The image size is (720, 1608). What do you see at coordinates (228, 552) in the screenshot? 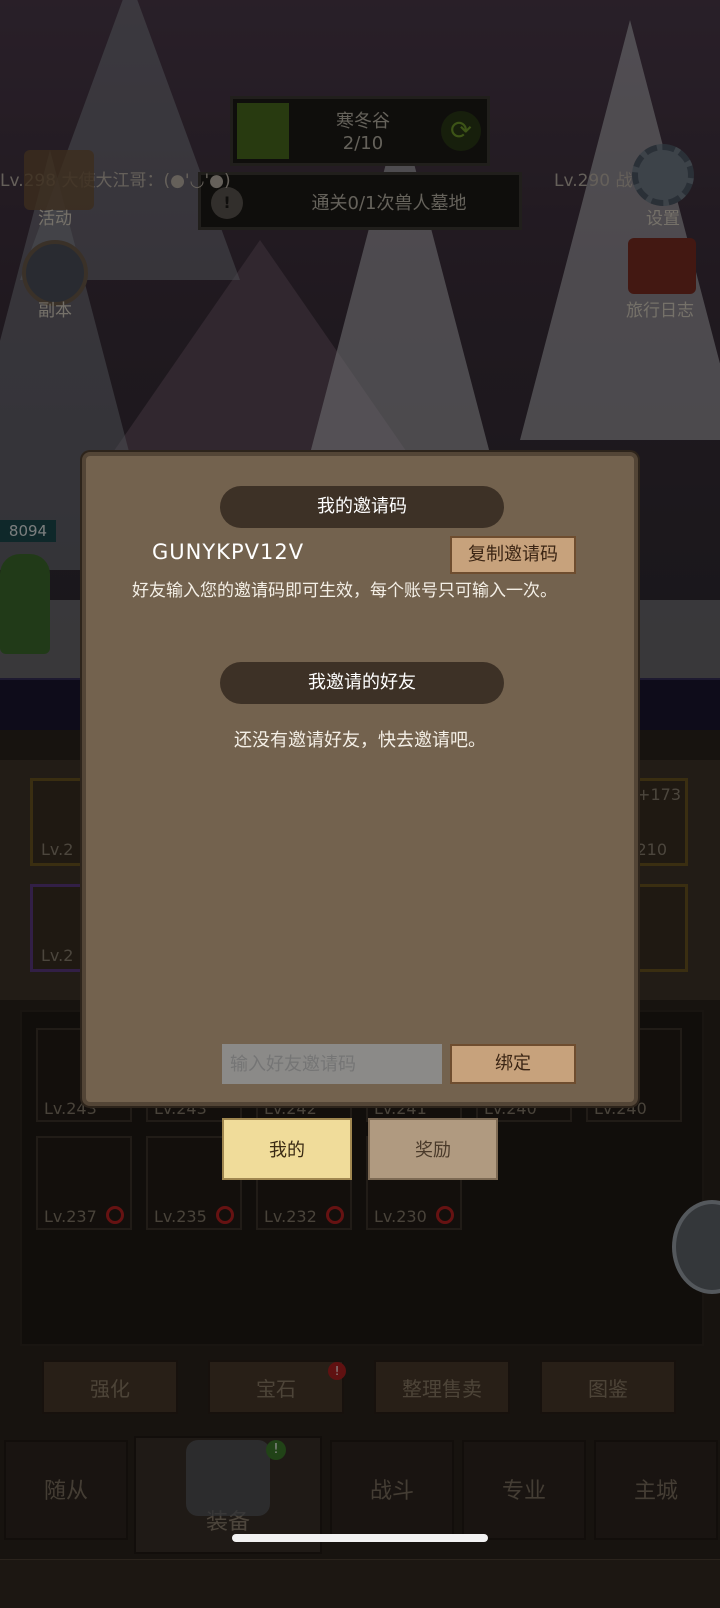
I see `invite-code: GUNYKPV12V` at bounding box center [228, 552].